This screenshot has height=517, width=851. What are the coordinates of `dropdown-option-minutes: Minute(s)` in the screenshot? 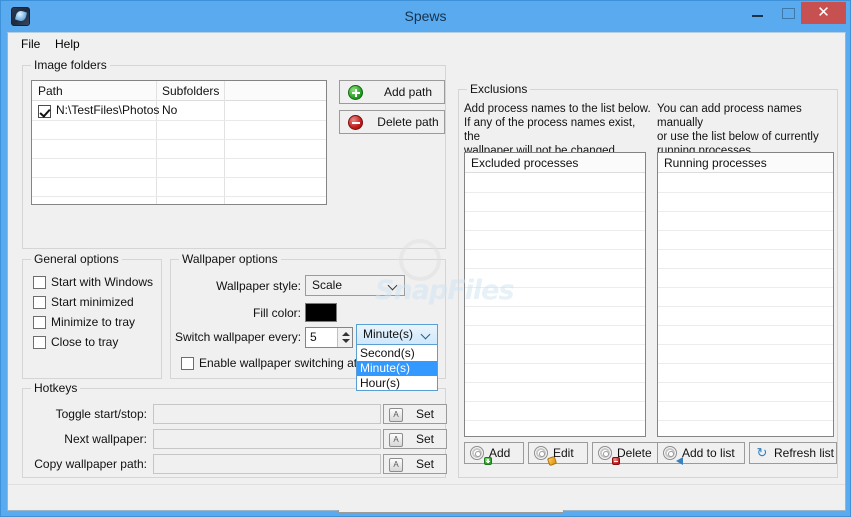 It's located at (397, 368).